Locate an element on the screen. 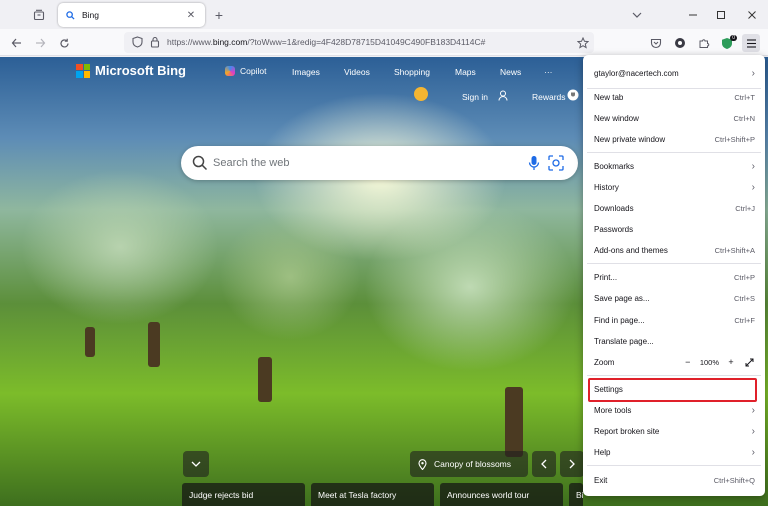 This screenshot has width=768, height=506. maximize-button is located at coordinates (721, 15).